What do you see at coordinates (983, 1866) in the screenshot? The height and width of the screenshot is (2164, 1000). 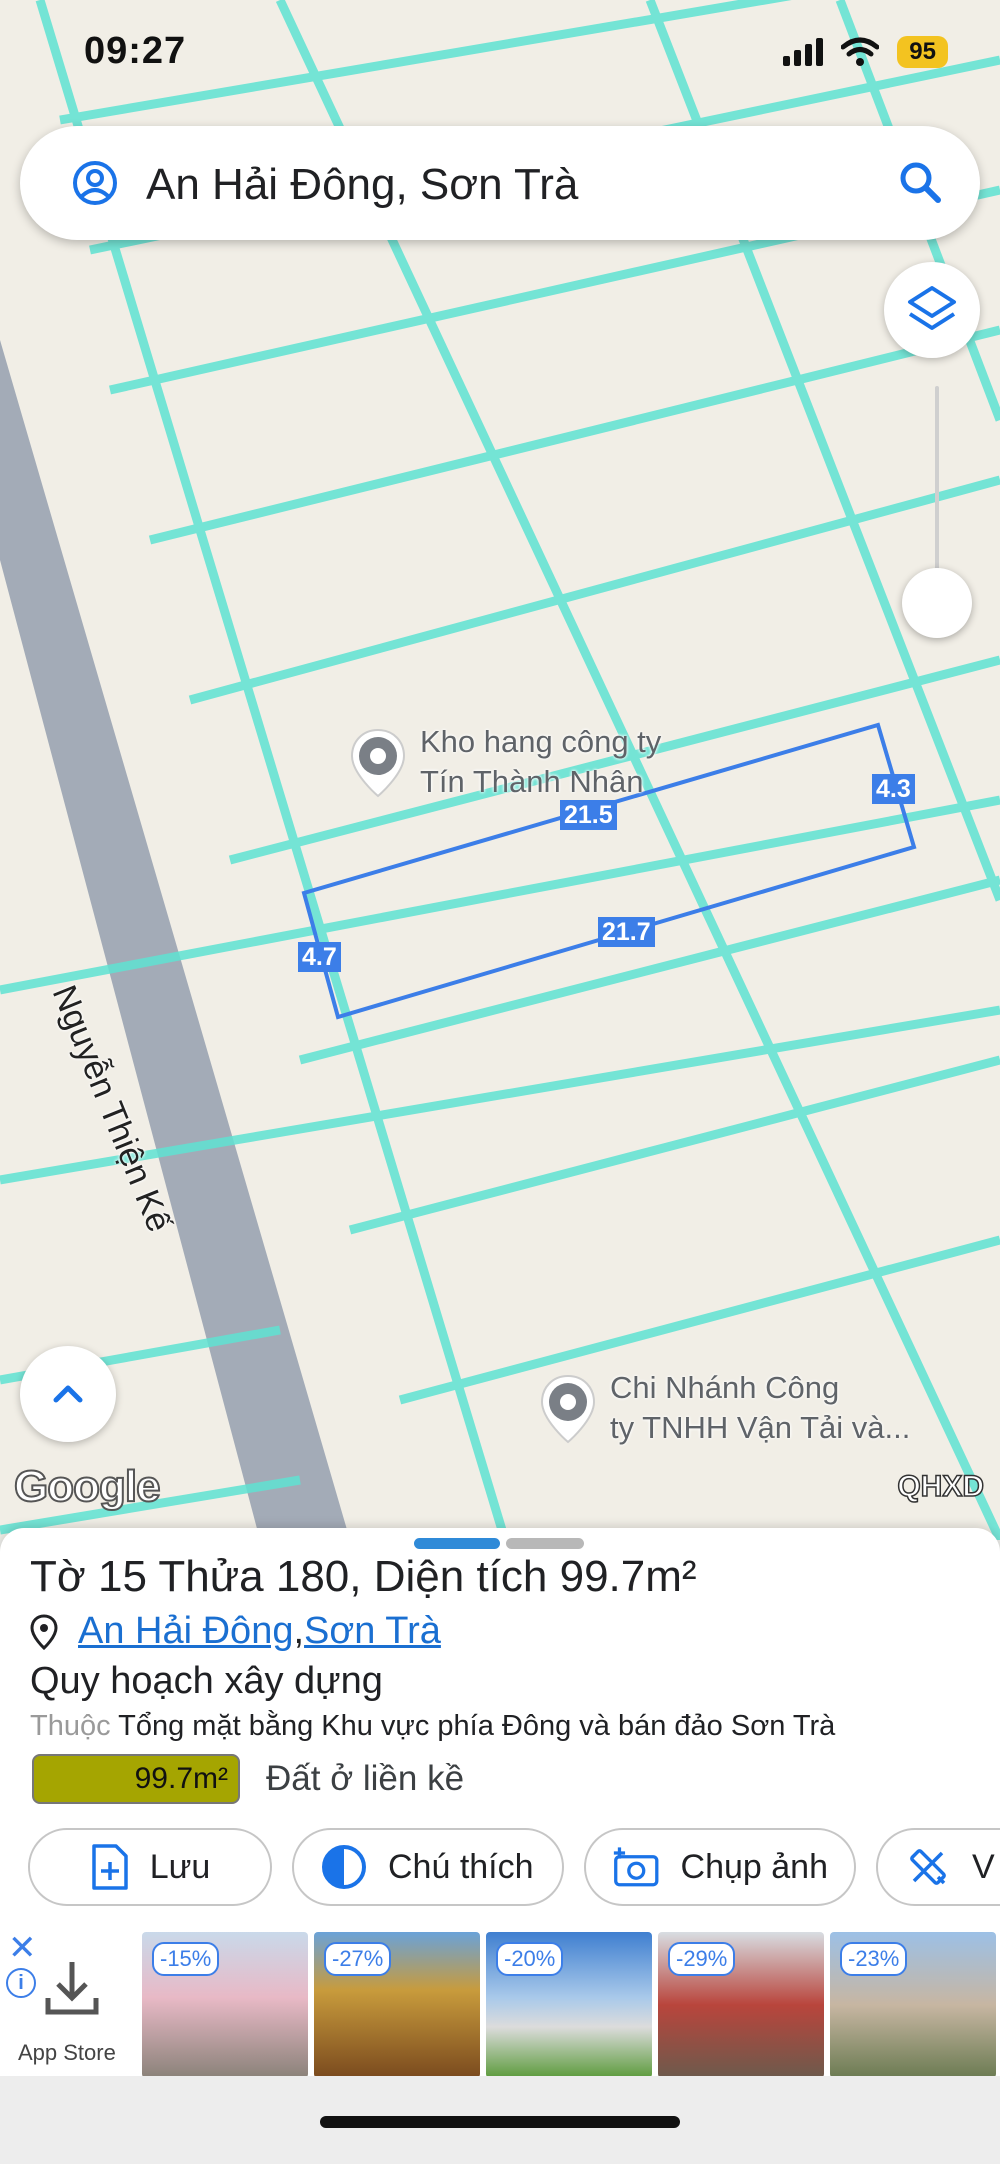 I see `measure-label: V` at bounding box center [983, 1866].